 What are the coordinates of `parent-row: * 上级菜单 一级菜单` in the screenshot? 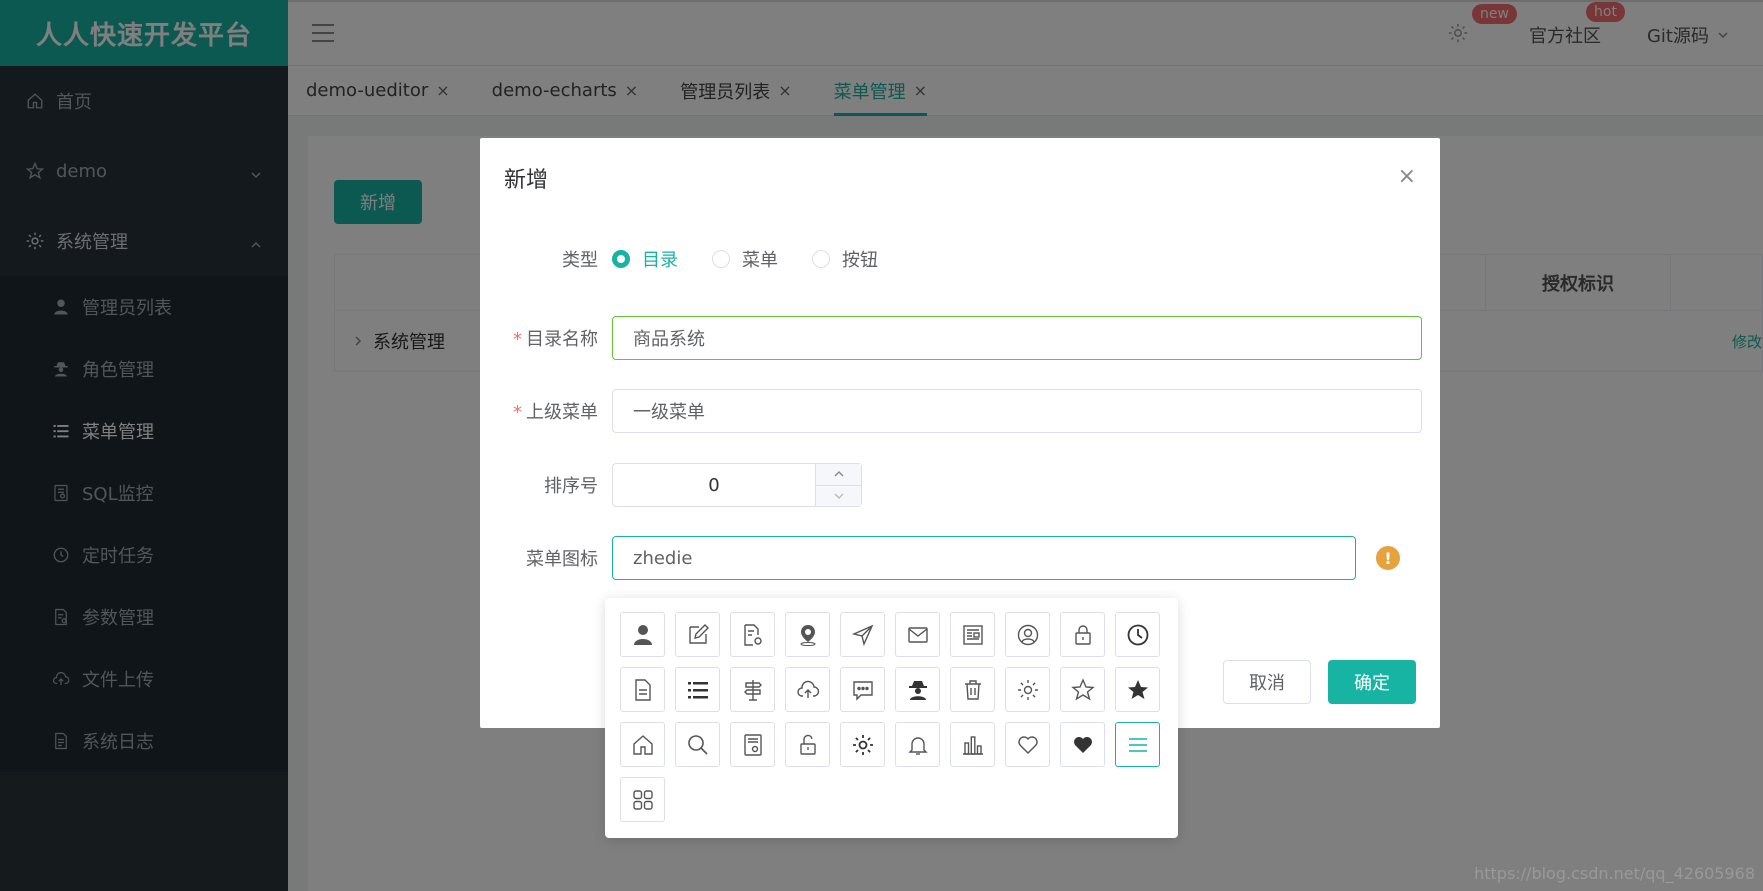 It's located at (961, 411).